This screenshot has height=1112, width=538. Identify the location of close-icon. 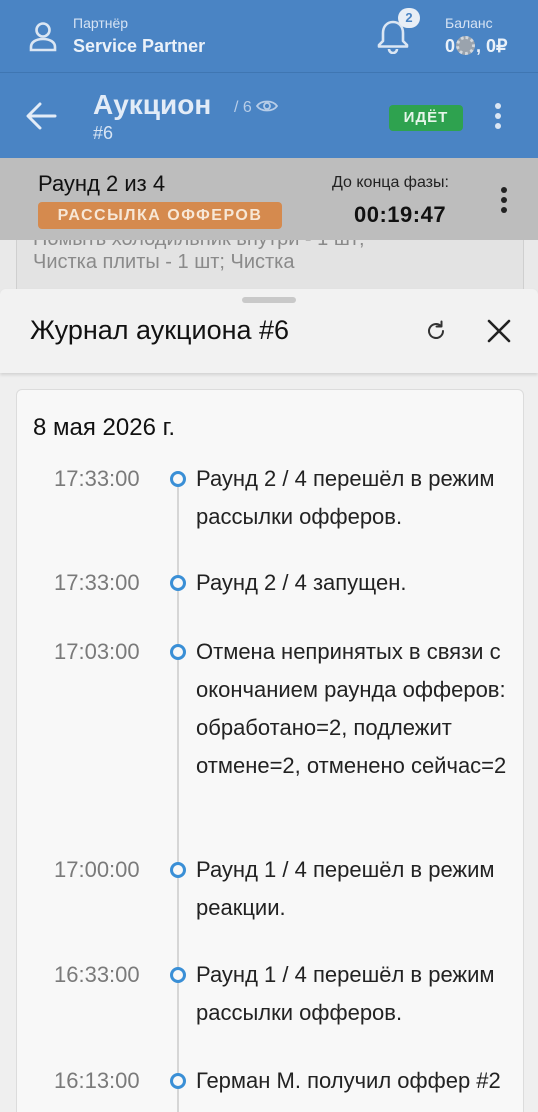
(499, 331).